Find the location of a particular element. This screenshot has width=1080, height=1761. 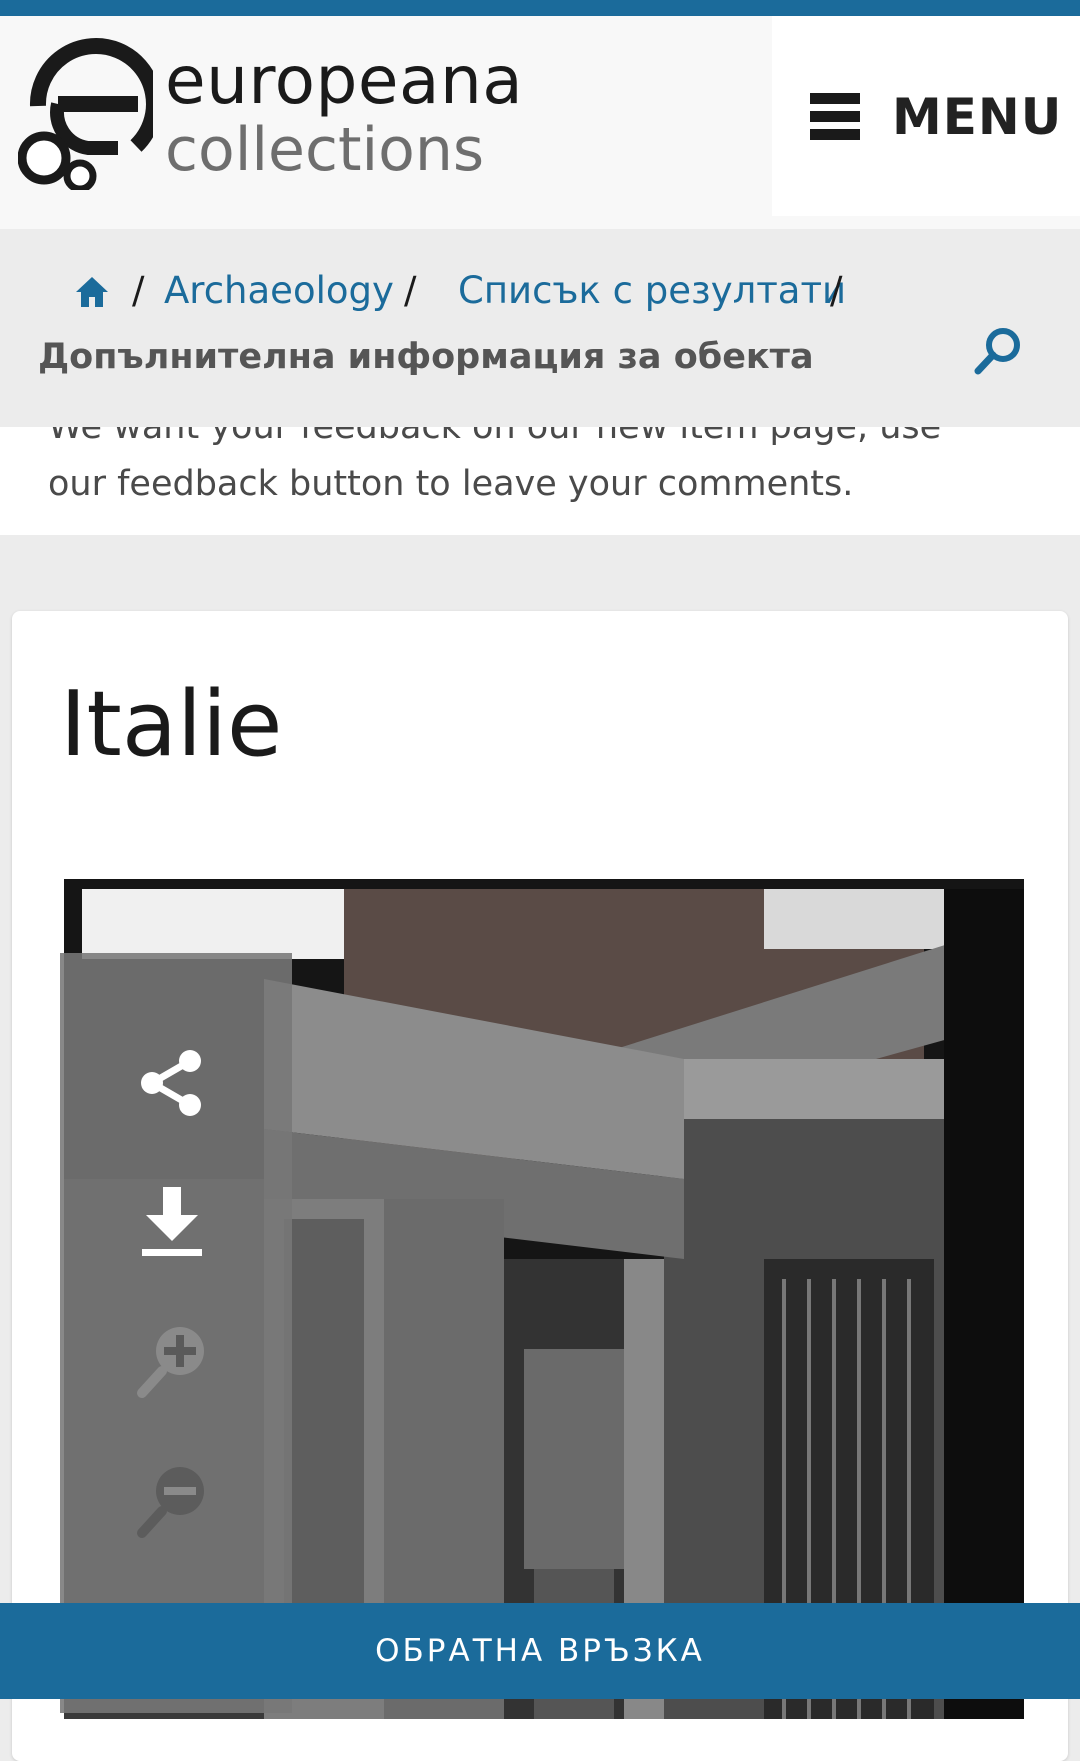

europeana-logo is located at coordinates (89, 116).